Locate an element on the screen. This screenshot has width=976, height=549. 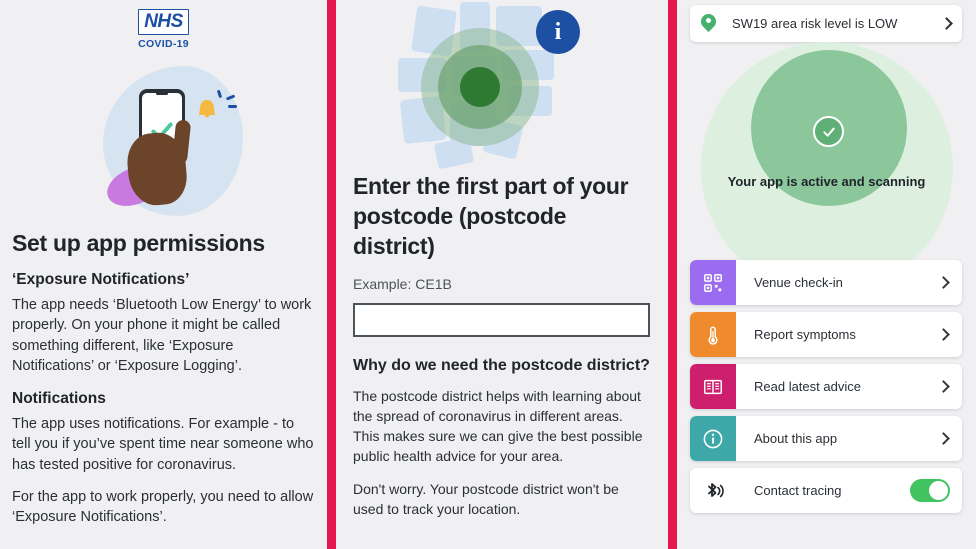
risk-level-label: SW19 area risk level is LOW is located at coordinates (815, 23).